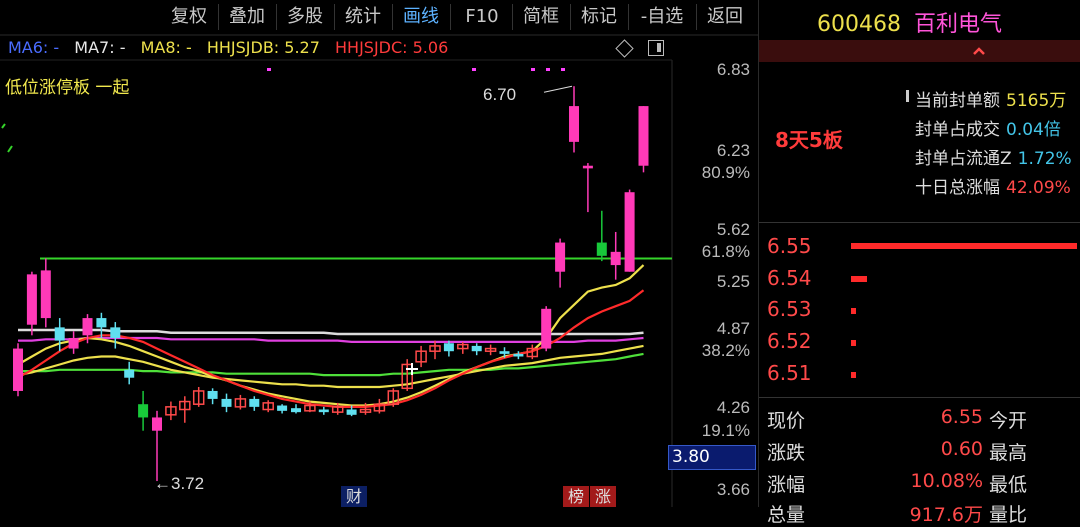 Image resolution: width=1080 pixels, height=527 pixels. Describe the element at coordinates (1038, 188) in the screenshot. I see `info-value: 42.09%` at that location.